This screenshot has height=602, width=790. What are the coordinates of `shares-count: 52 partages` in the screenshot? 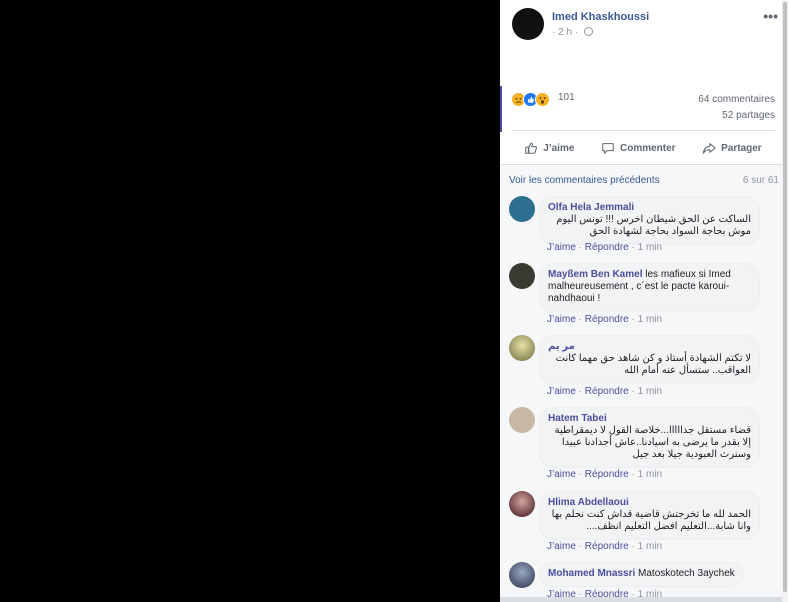 It's located at (736, 116).